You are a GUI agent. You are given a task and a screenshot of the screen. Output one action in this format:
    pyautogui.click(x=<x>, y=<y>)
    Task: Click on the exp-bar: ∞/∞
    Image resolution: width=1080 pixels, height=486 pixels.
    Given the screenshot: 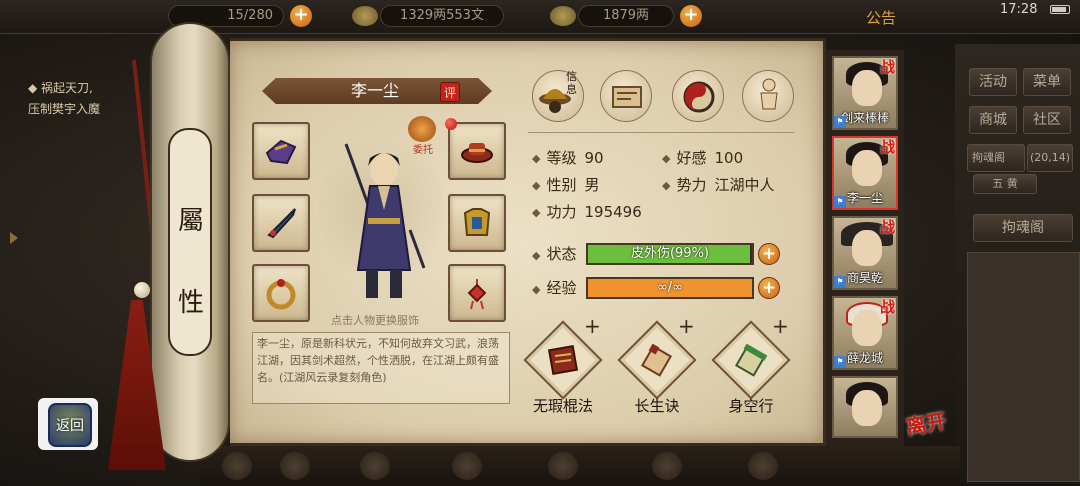 What is the action you would take?
    pyautogui.click(x=670, y=288)
    